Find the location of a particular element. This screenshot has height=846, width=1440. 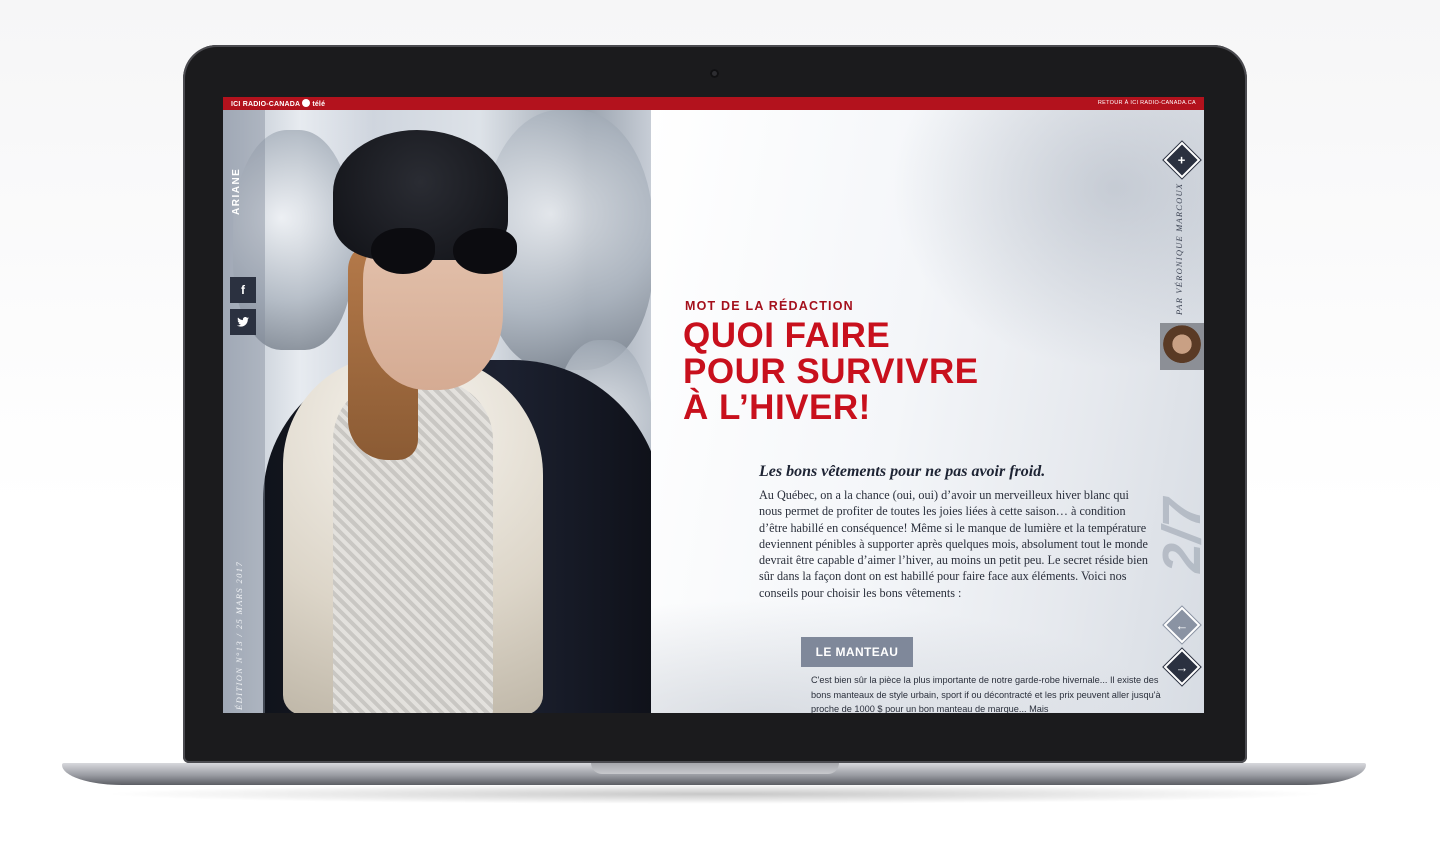

headline-line: POUR SURVIVRE is located at coordinates (831, 371).